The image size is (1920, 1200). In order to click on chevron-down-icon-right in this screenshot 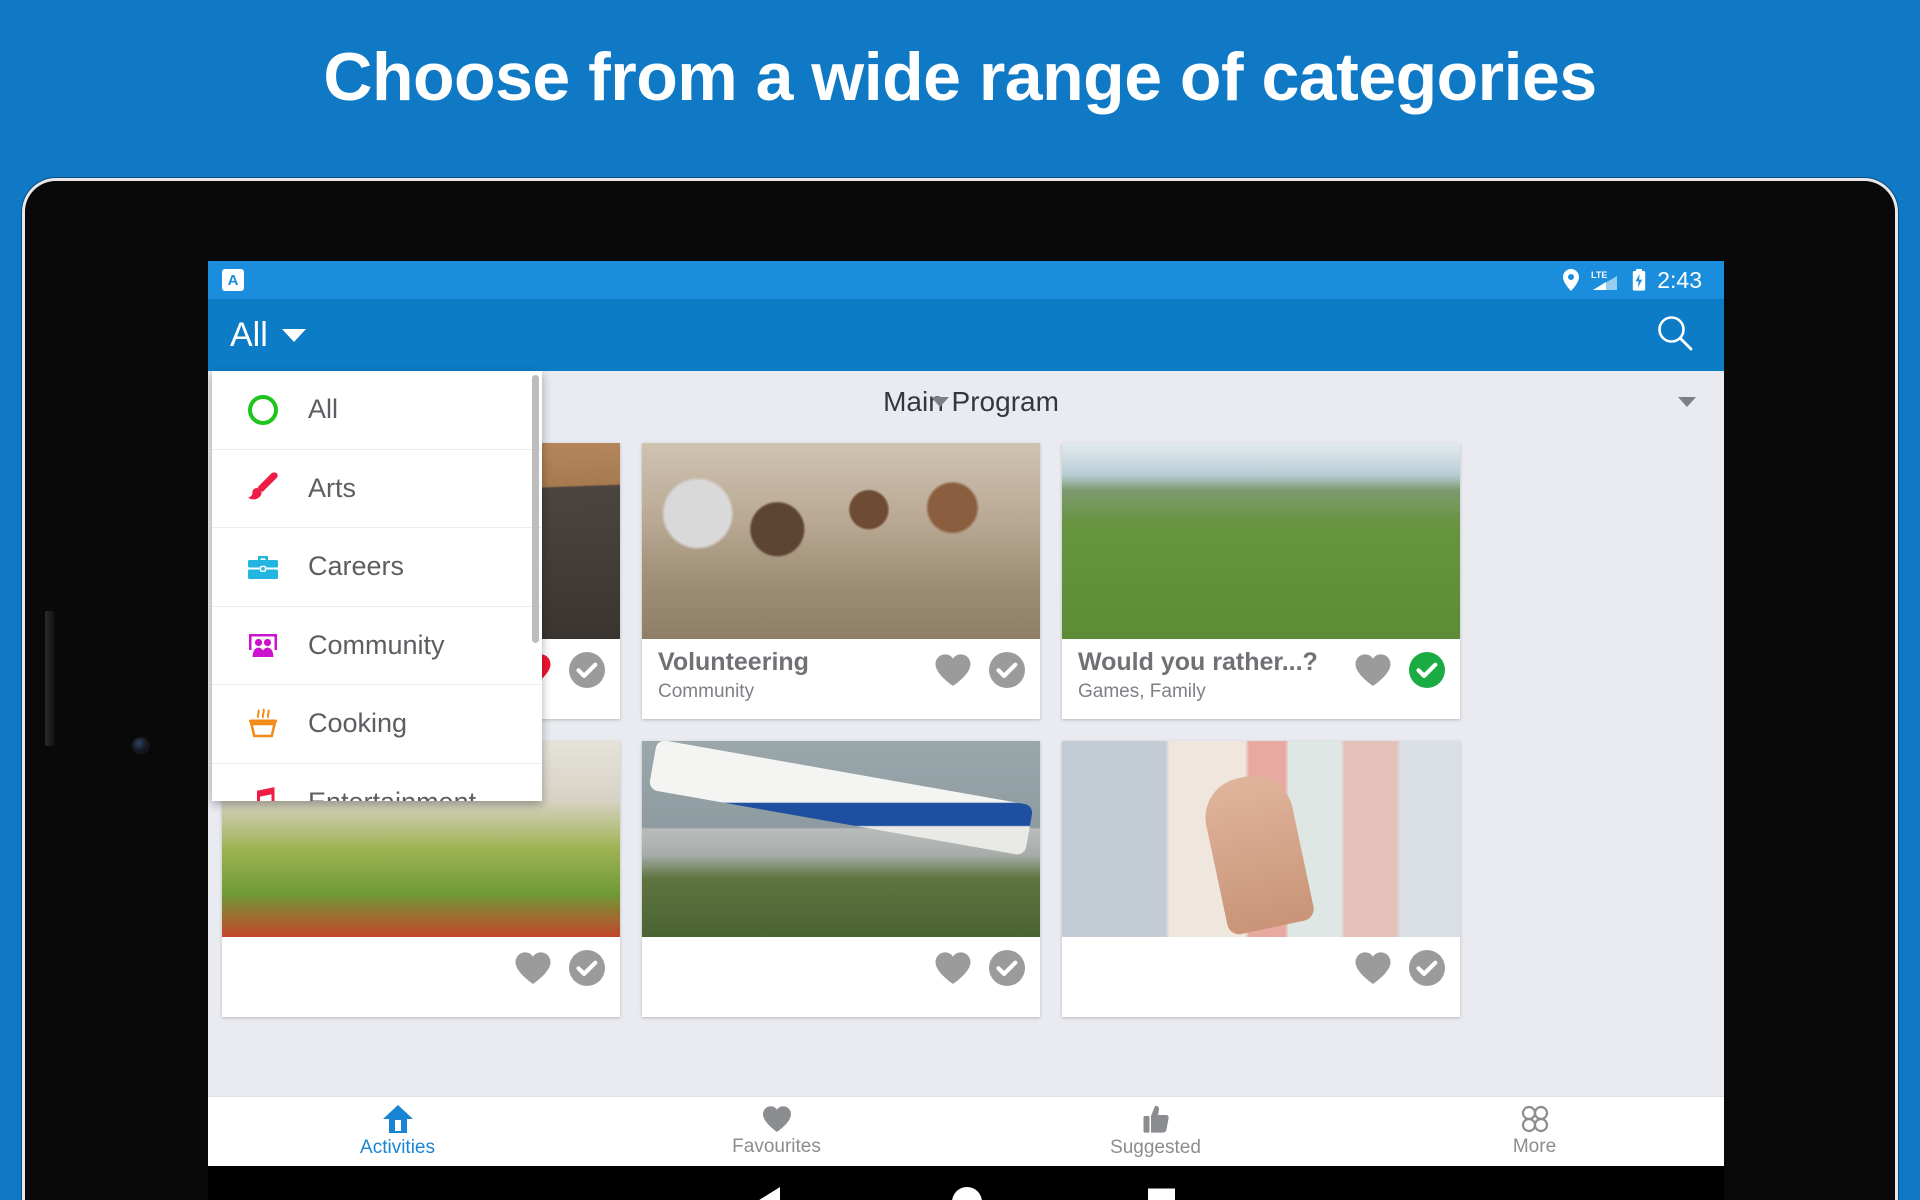, I will do `click(1687, 402)`.